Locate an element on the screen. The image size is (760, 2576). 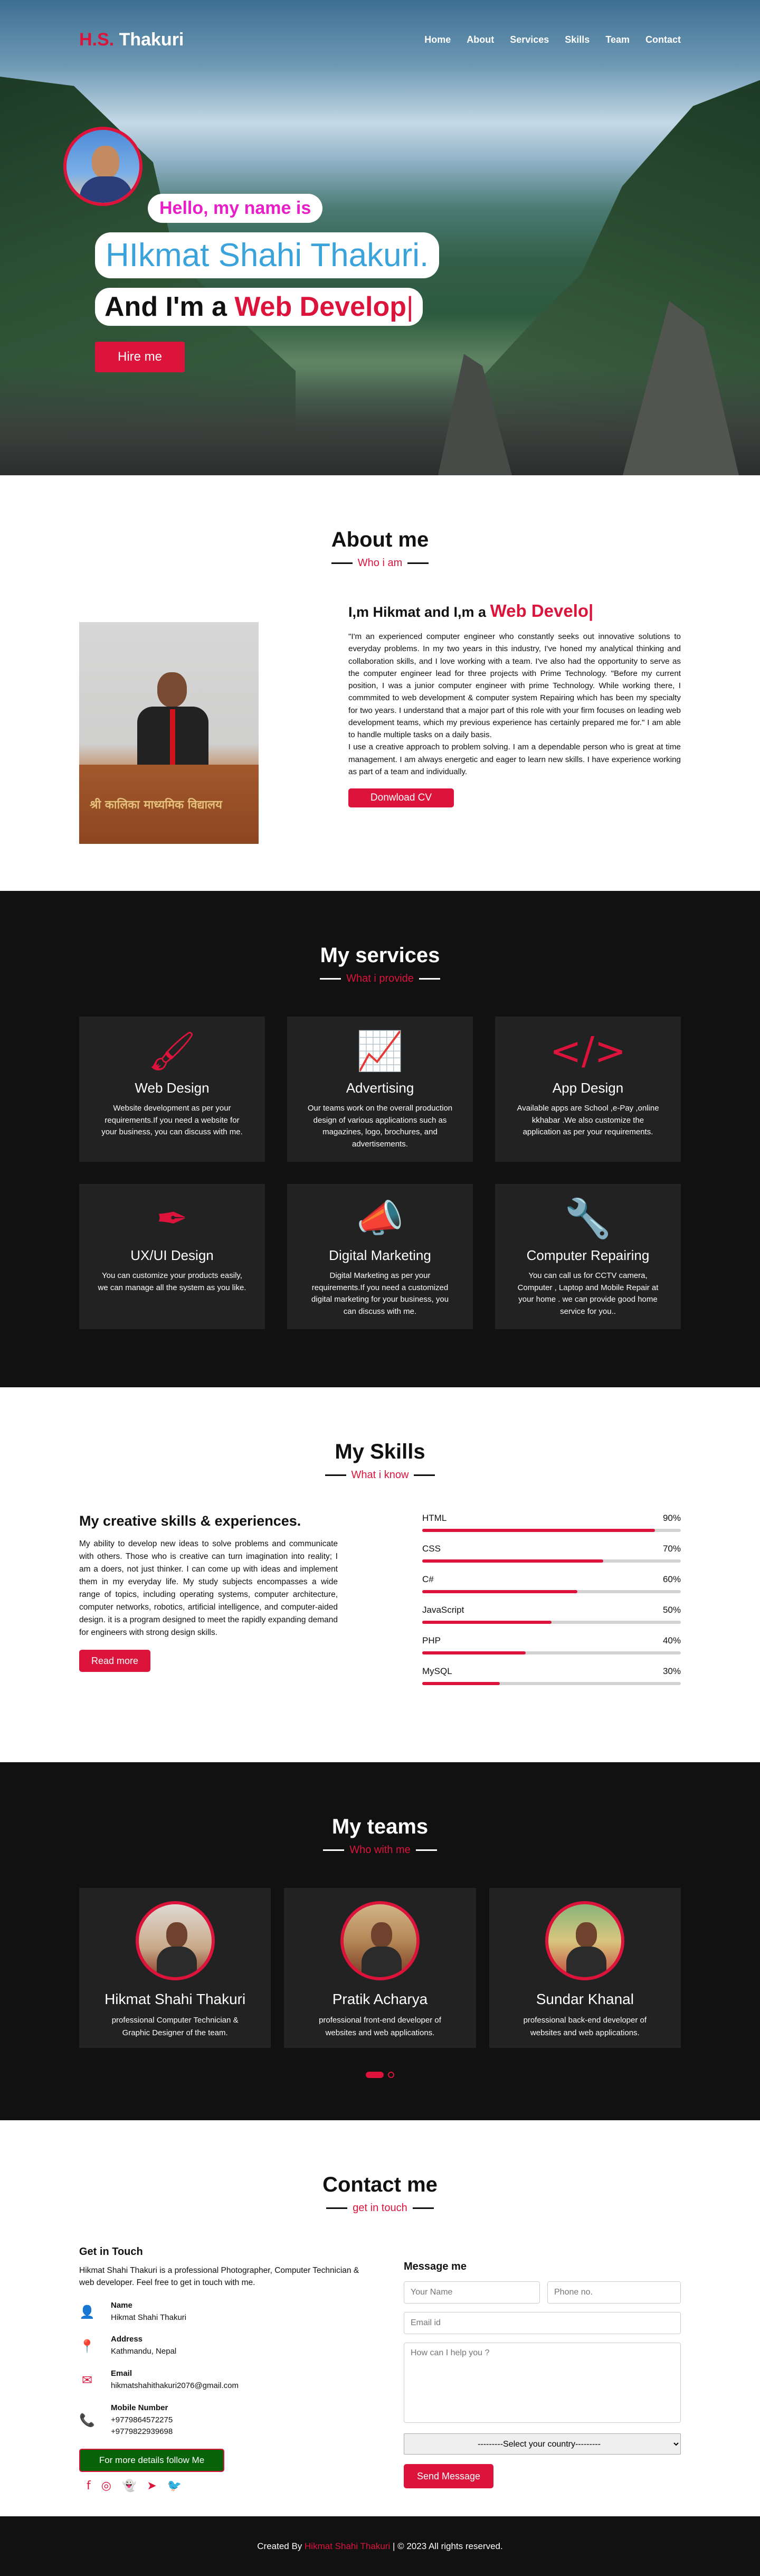
teams-subtitle: Who with me is located at coordinates (380, 1850).